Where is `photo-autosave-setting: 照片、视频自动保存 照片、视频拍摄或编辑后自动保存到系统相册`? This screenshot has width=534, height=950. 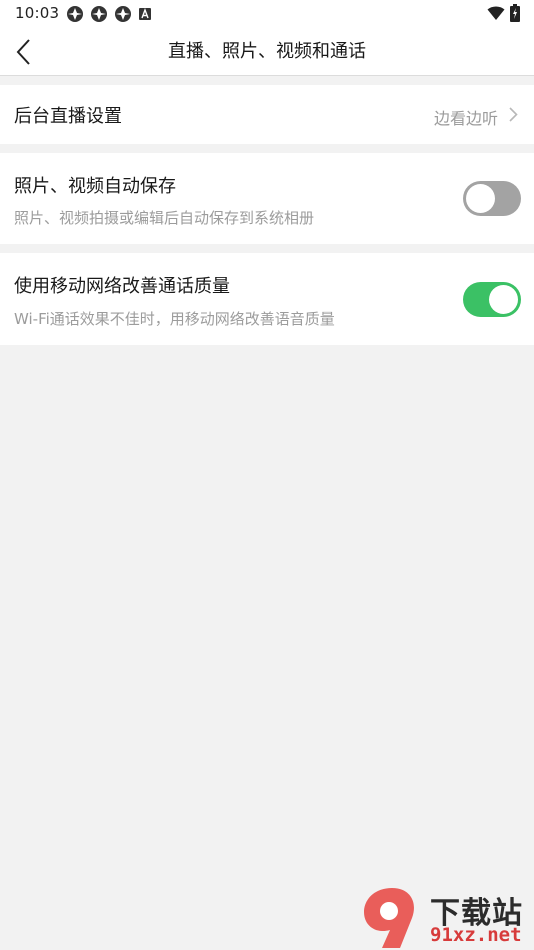
photo-autosave-setting: 照片、视频自动保存 照片、视频拍摄或编辑后自动保存到系统相册 is located at coordinates (267, 198).